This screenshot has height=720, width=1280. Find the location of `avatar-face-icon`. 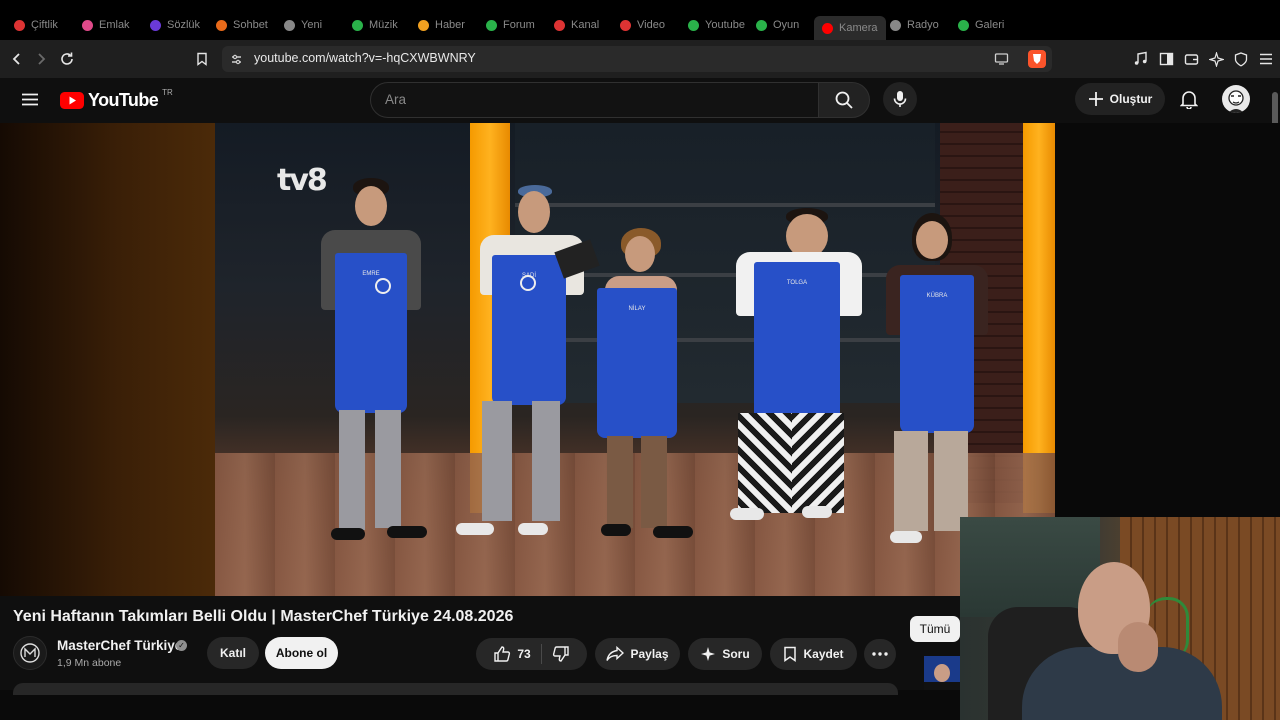

avatar-face-icon is located at coordinates (1236, 101).